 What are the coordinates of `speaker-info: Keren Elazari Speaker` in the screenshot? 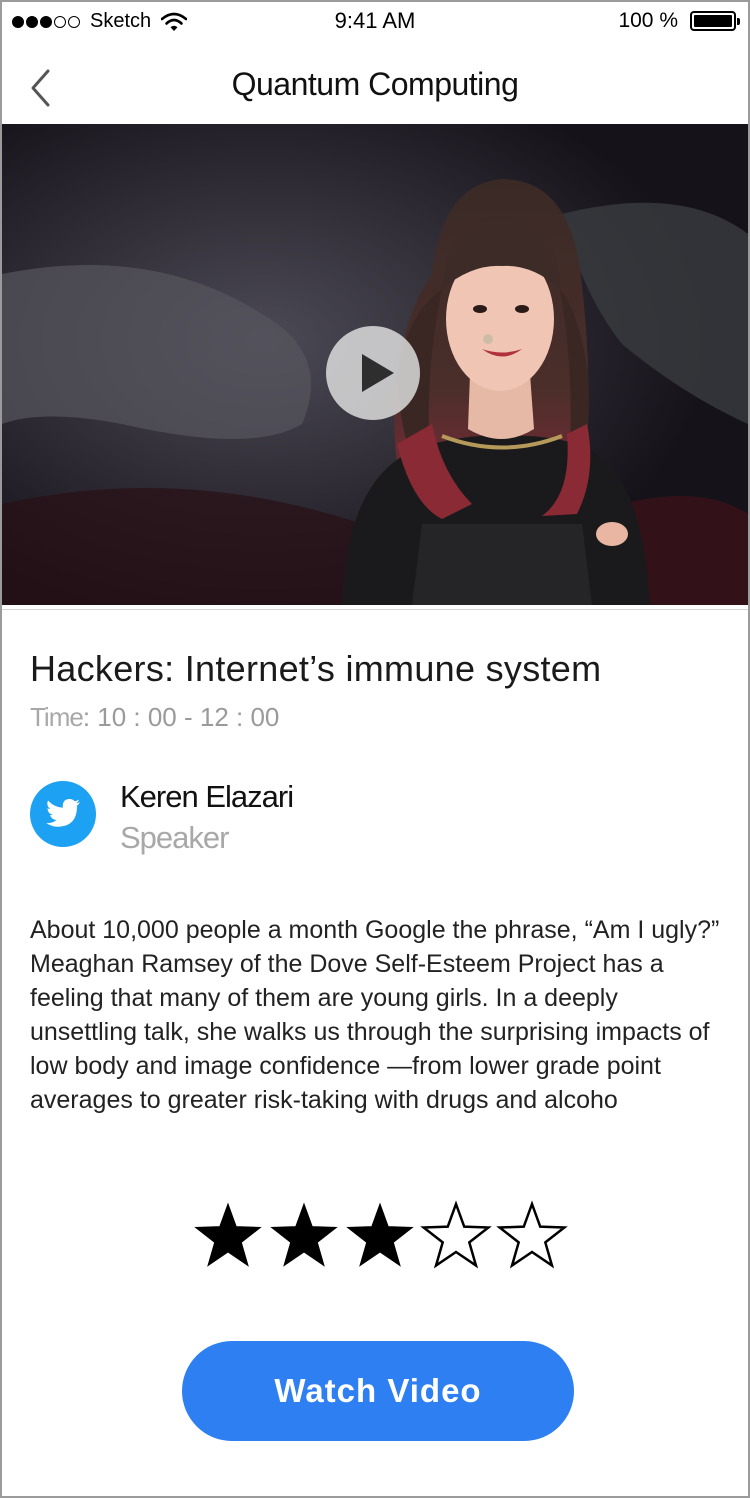 It's located at (330, 822).